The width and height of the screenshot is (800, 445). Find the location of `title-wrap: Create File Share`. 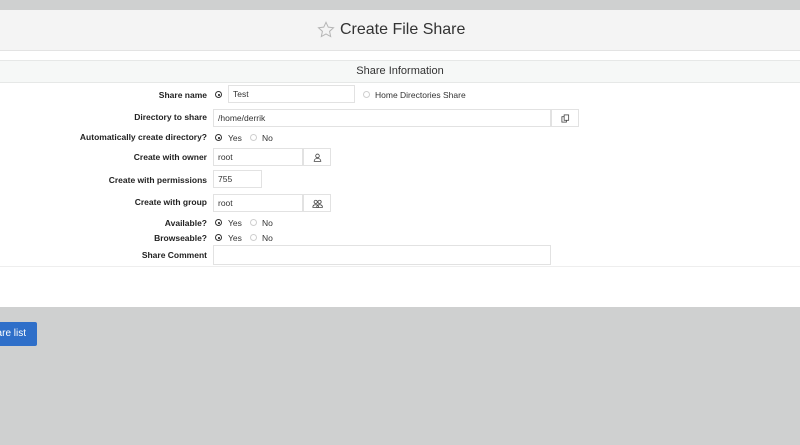

title-wrap: Create File Share is located at coordinates (390, 30).